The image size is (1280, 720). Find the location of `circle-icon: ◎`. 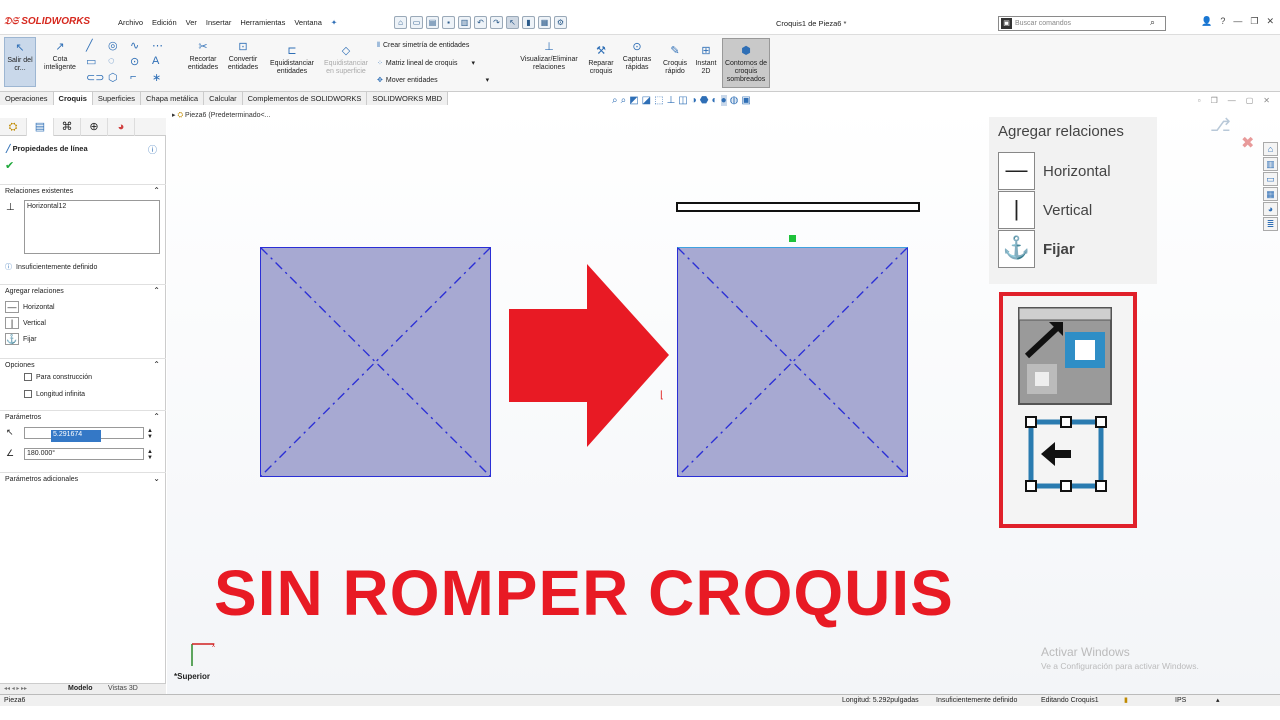

circle-icon: ◎ is located at coordinates (119, 47).